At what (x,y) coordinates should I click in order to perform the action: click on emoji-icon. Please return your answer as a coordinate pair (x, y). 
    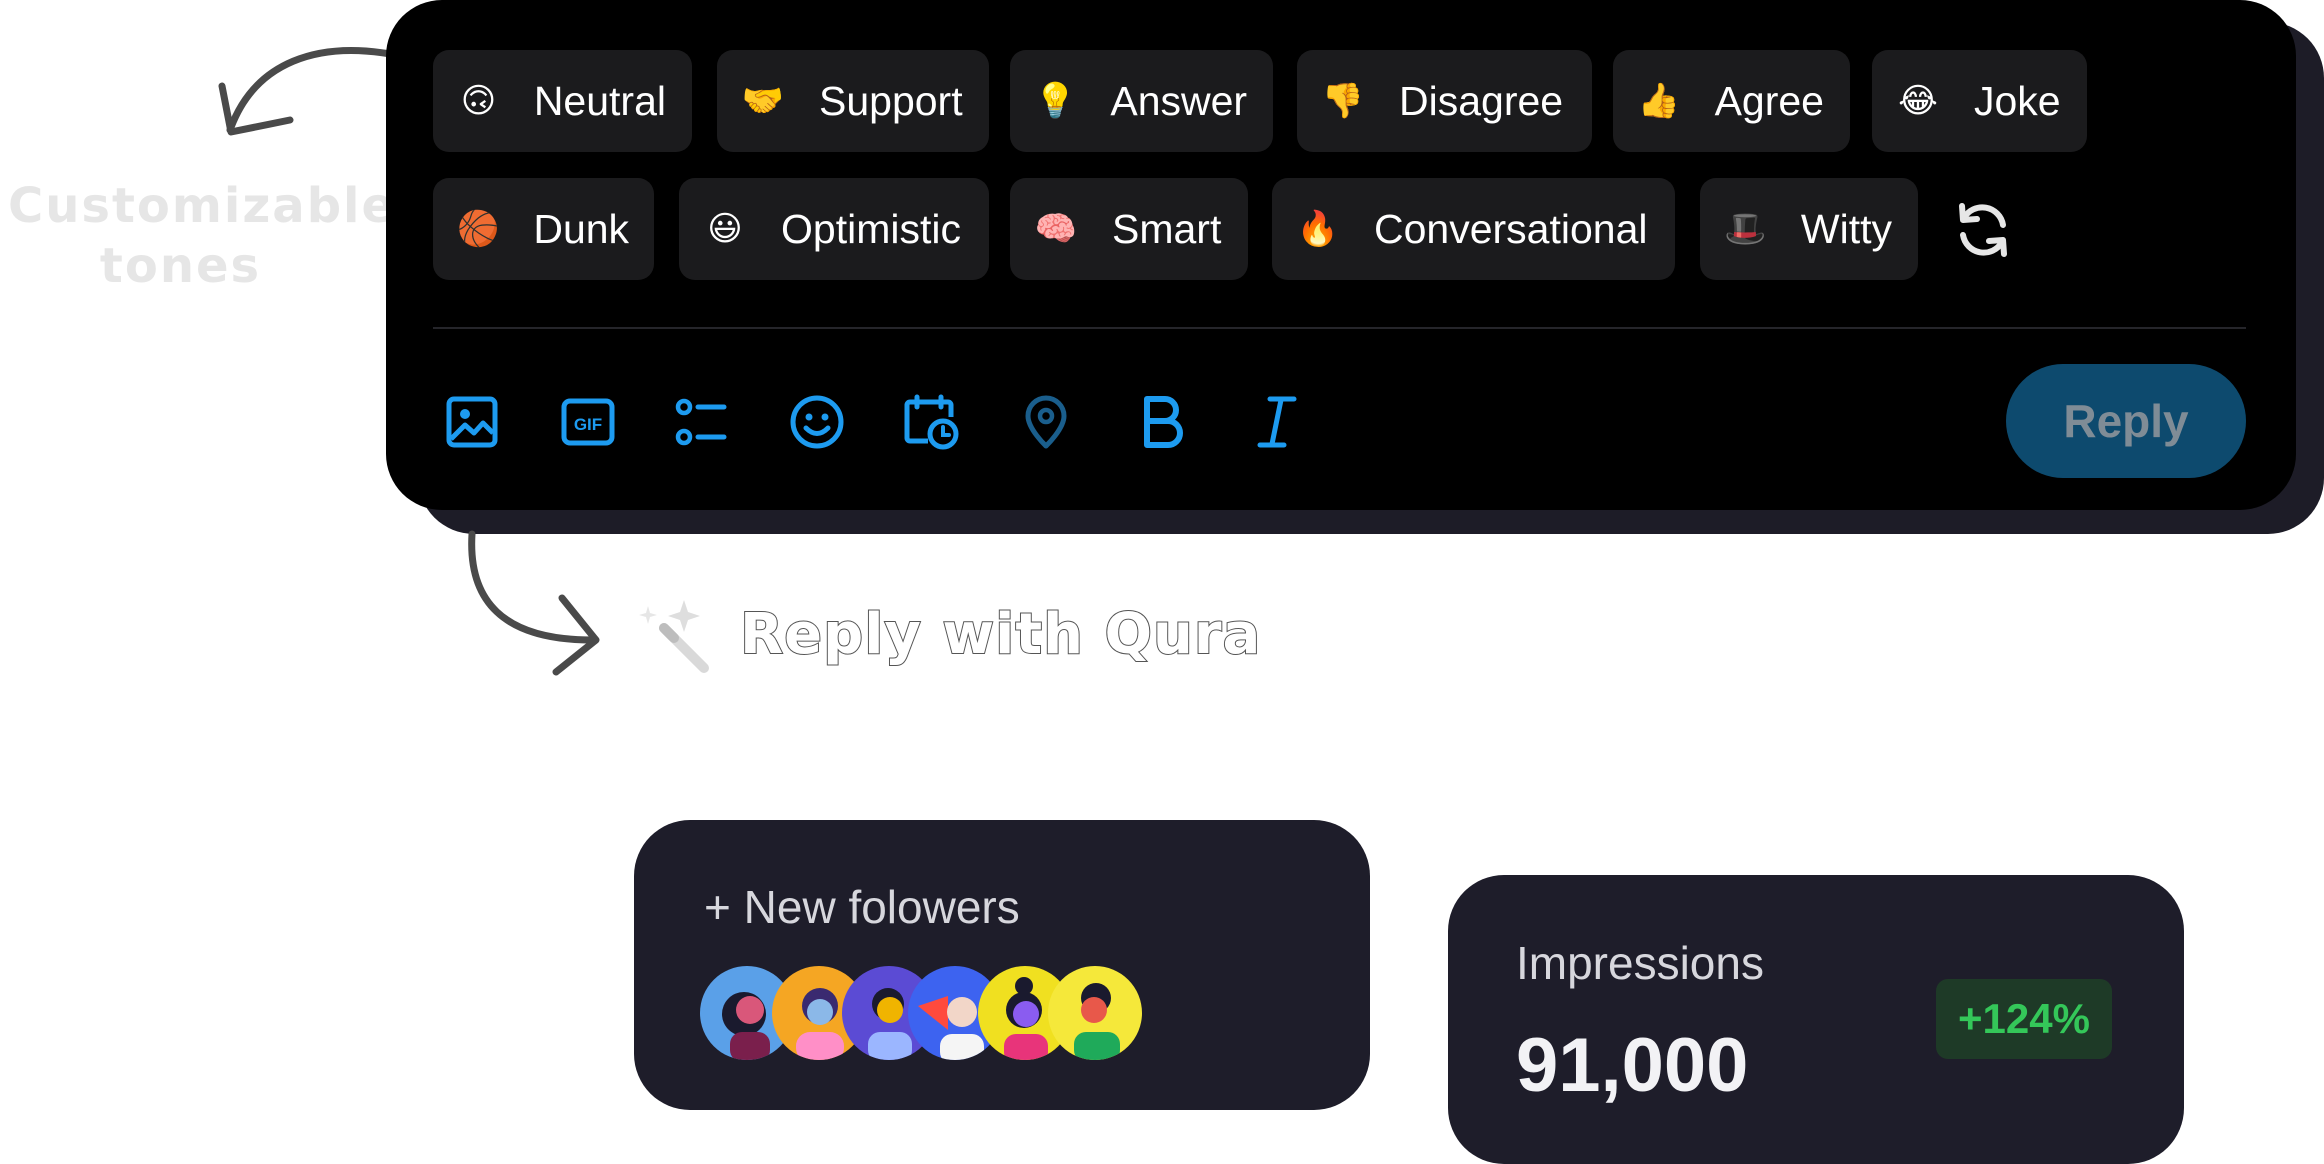
    Looking at the image, I should click on (817, 422).